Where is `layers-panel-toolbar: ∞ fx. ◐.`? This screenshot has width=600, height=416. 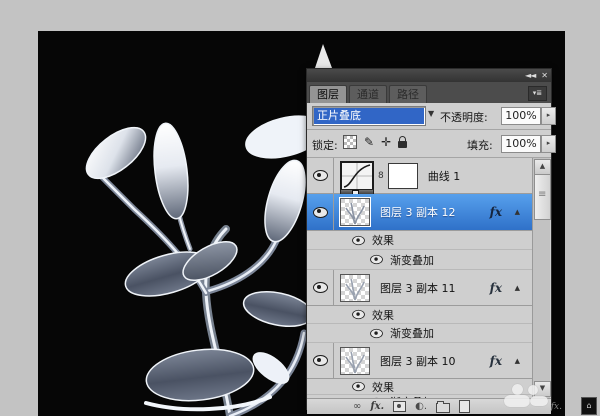
layers-panel-toolbar: ∞ fx. ◐. is located at coordinates (429, 406).